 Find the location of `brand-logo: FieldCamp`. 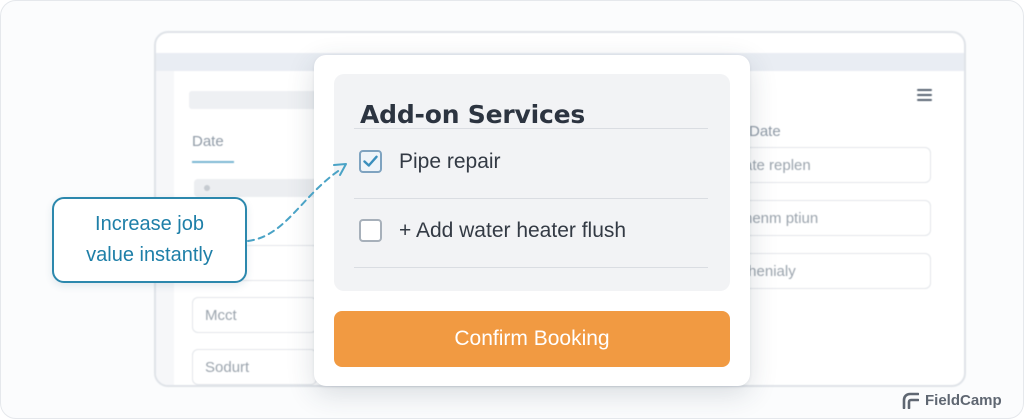

brand-logo: FieldCamp is located at coordinates (952, 400).